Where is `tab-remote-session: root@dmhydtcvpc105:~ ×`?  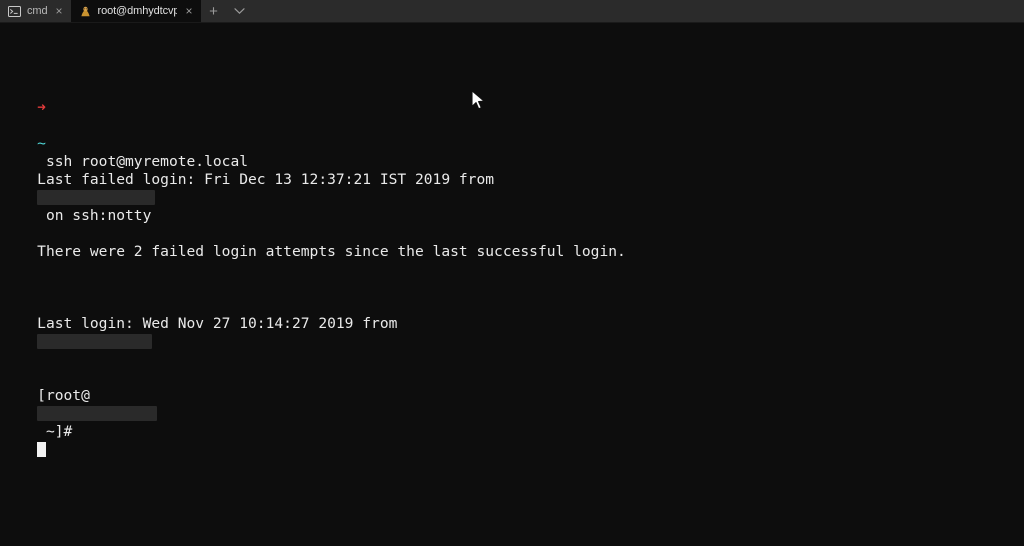 tab-remote-session: root@dmhydtcvpc105:~ × is located at coordinates (136, 11).